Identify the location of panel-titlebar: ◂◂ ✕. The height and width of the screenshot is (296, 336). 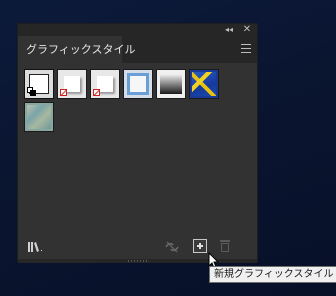
(137, 30).